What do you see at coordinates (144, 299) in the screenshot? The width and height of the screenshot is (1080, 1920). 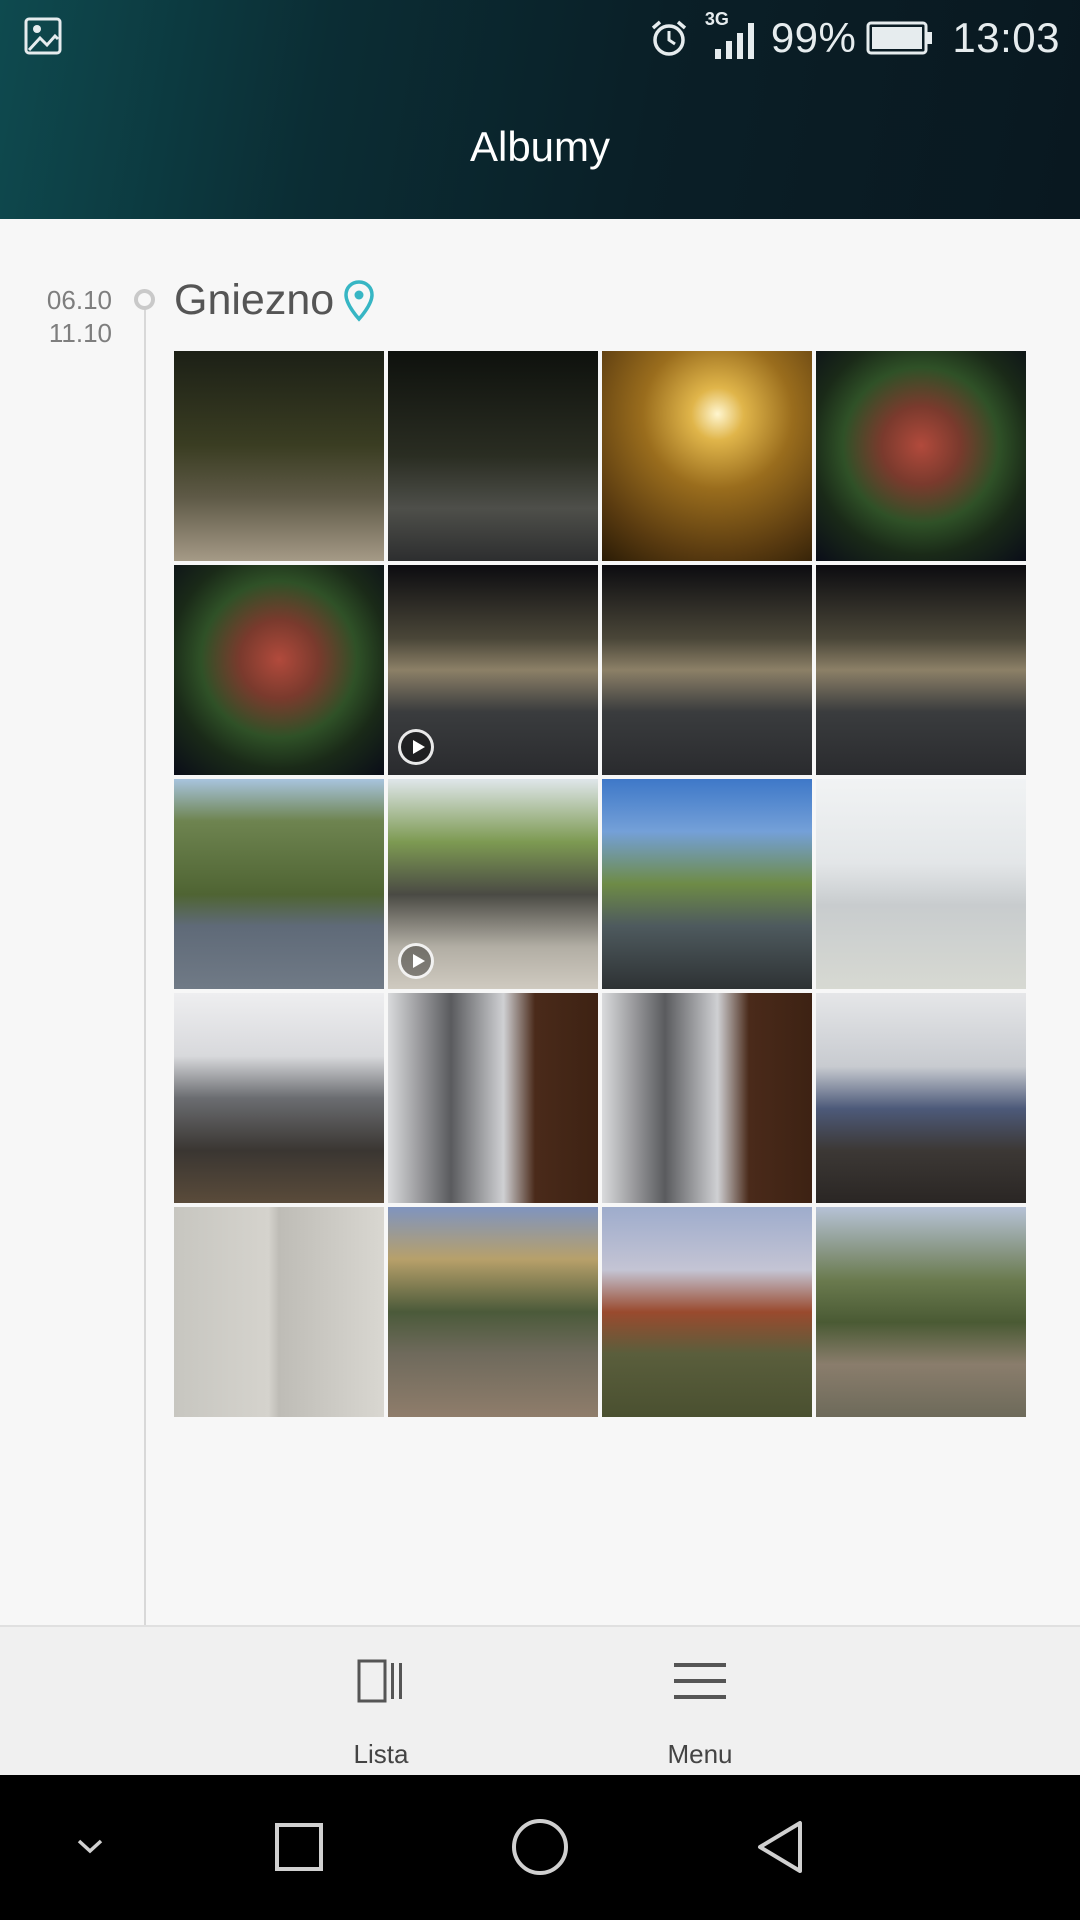 I see `timeline-dot` at bounding box center [144, 299].